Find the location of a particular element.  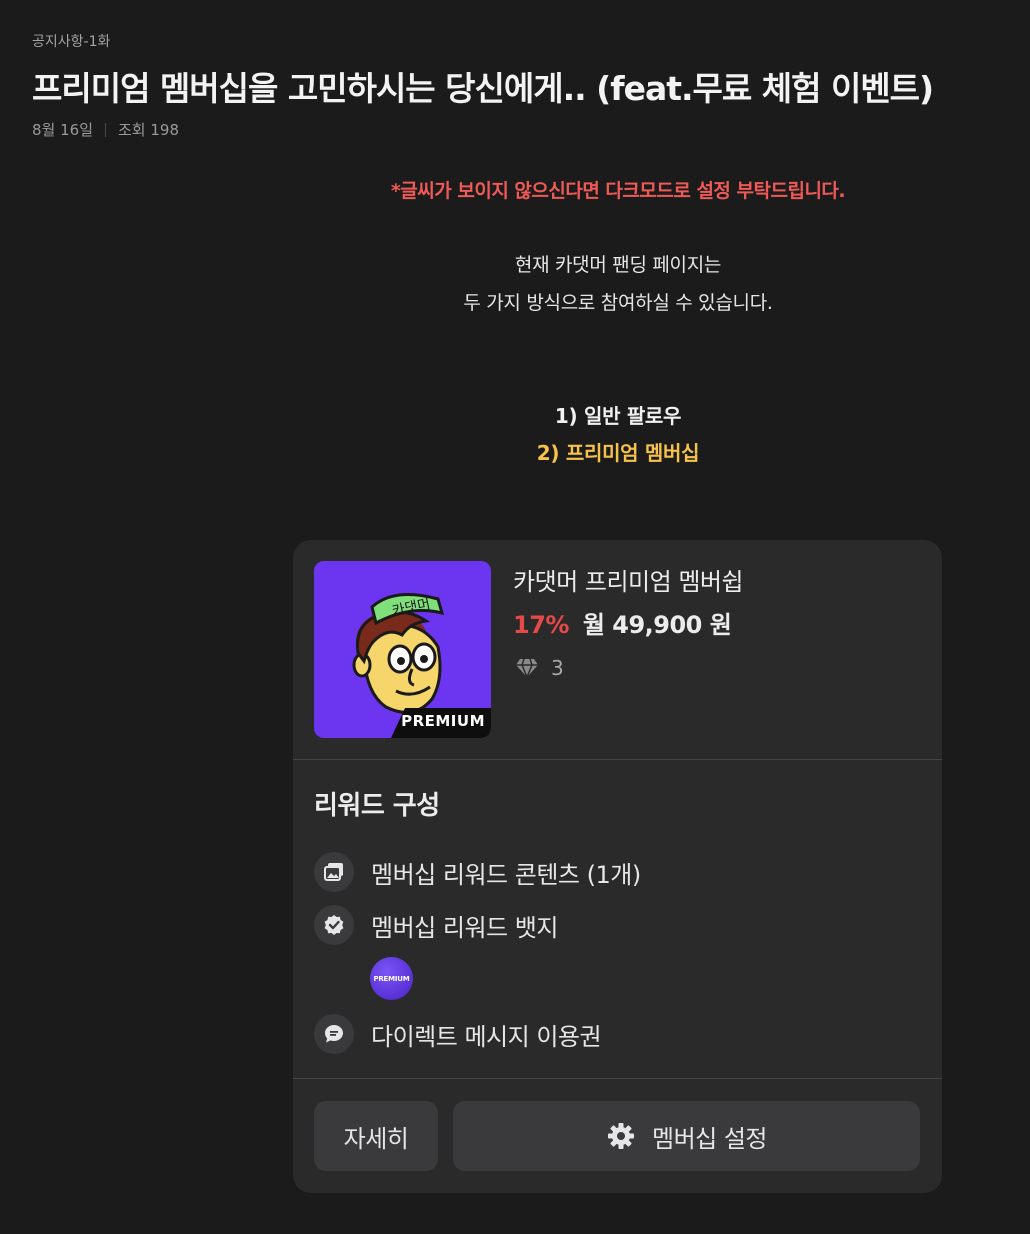

post-meta: 8월 16일 조회 198 is located at coordinates (105, 129).